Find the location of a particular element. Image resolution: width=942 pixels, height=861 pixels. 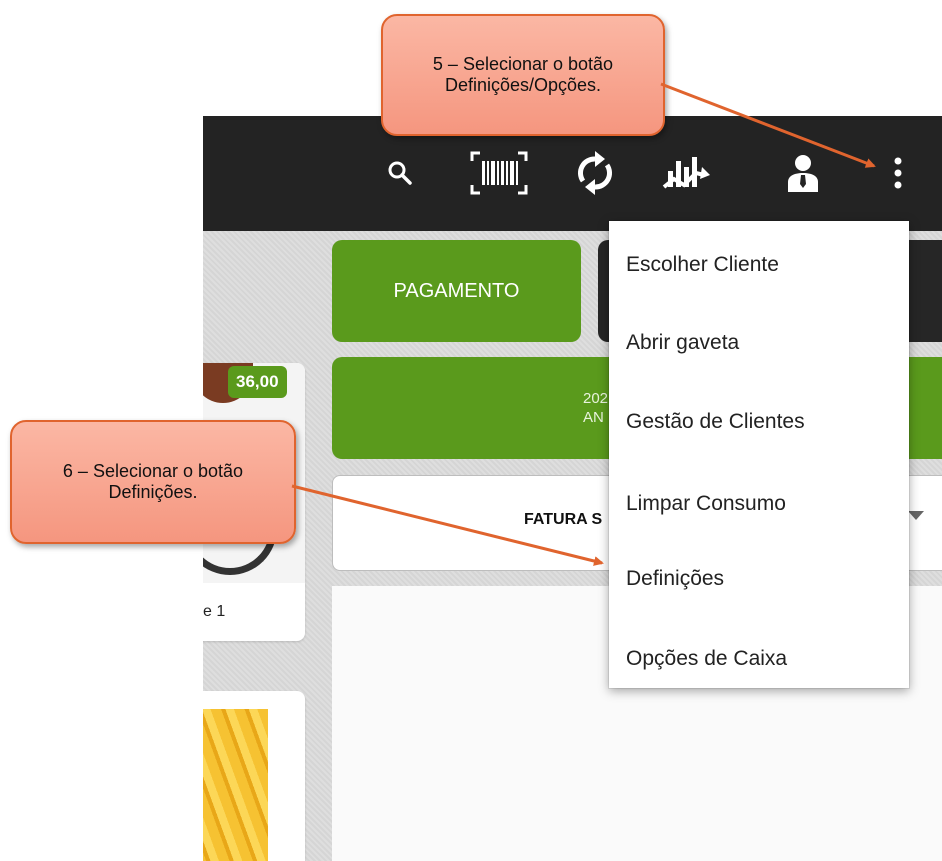

french-fries-image is located at coordinates (235, 785).